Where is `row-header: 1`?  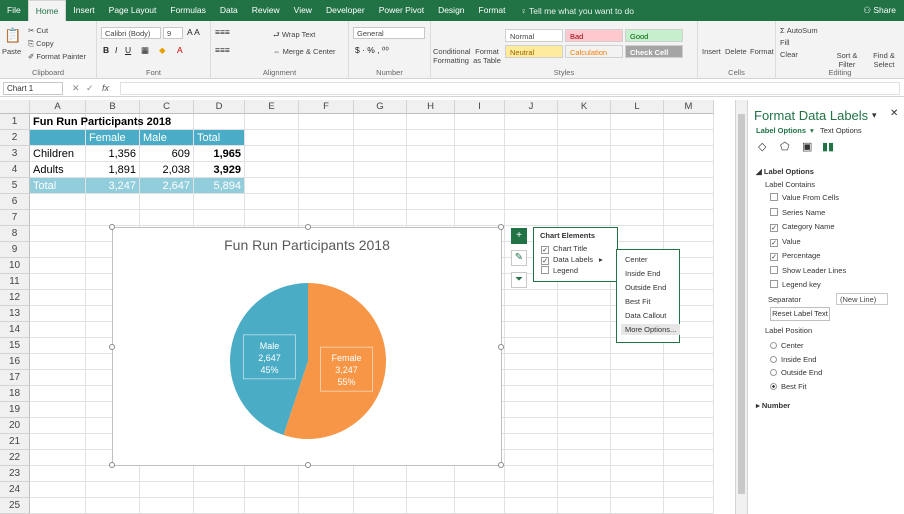 row-header: 1 is located at coordinates (15, 122).